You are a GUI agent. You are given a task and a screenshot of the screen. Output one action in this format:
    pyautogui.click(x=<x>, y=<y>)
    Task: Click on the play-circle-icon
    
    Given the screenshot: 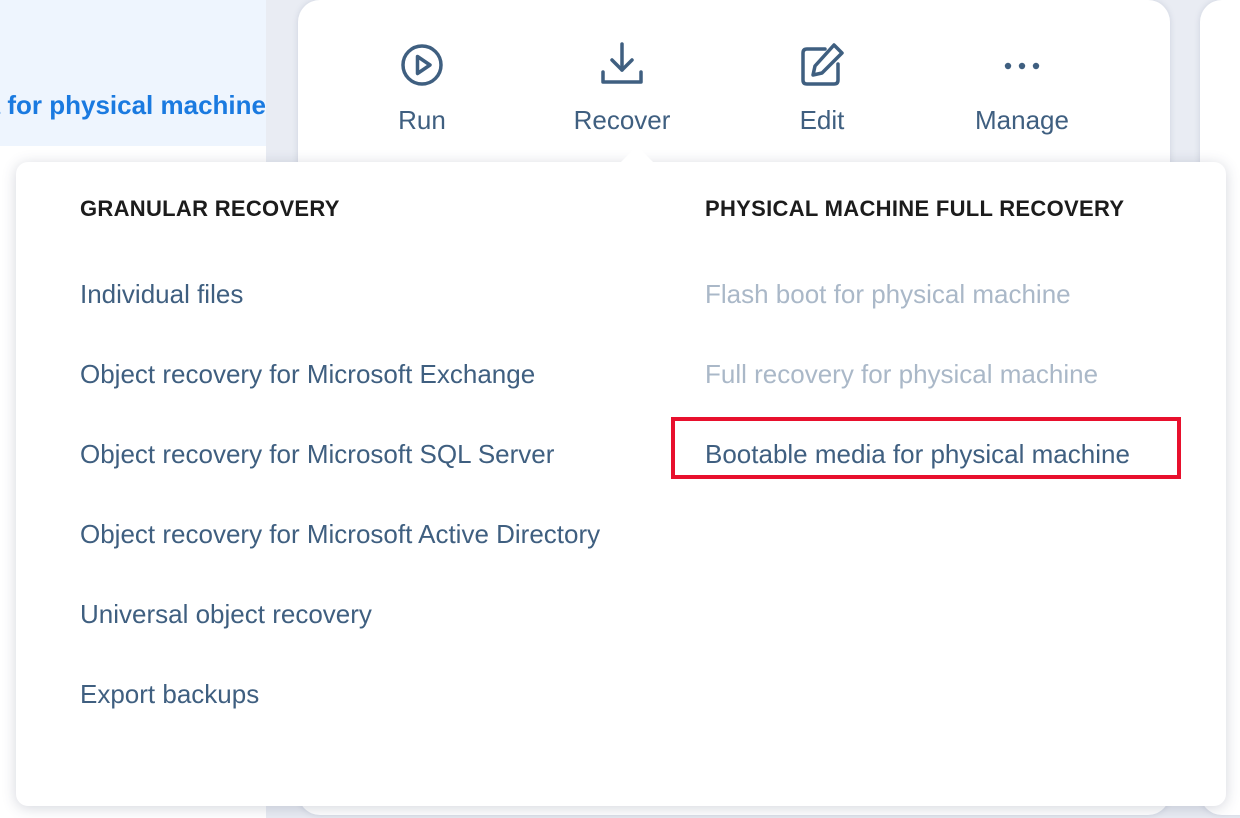 What is the action you would take?
    pyautogui.click(x=422, y=65)
    